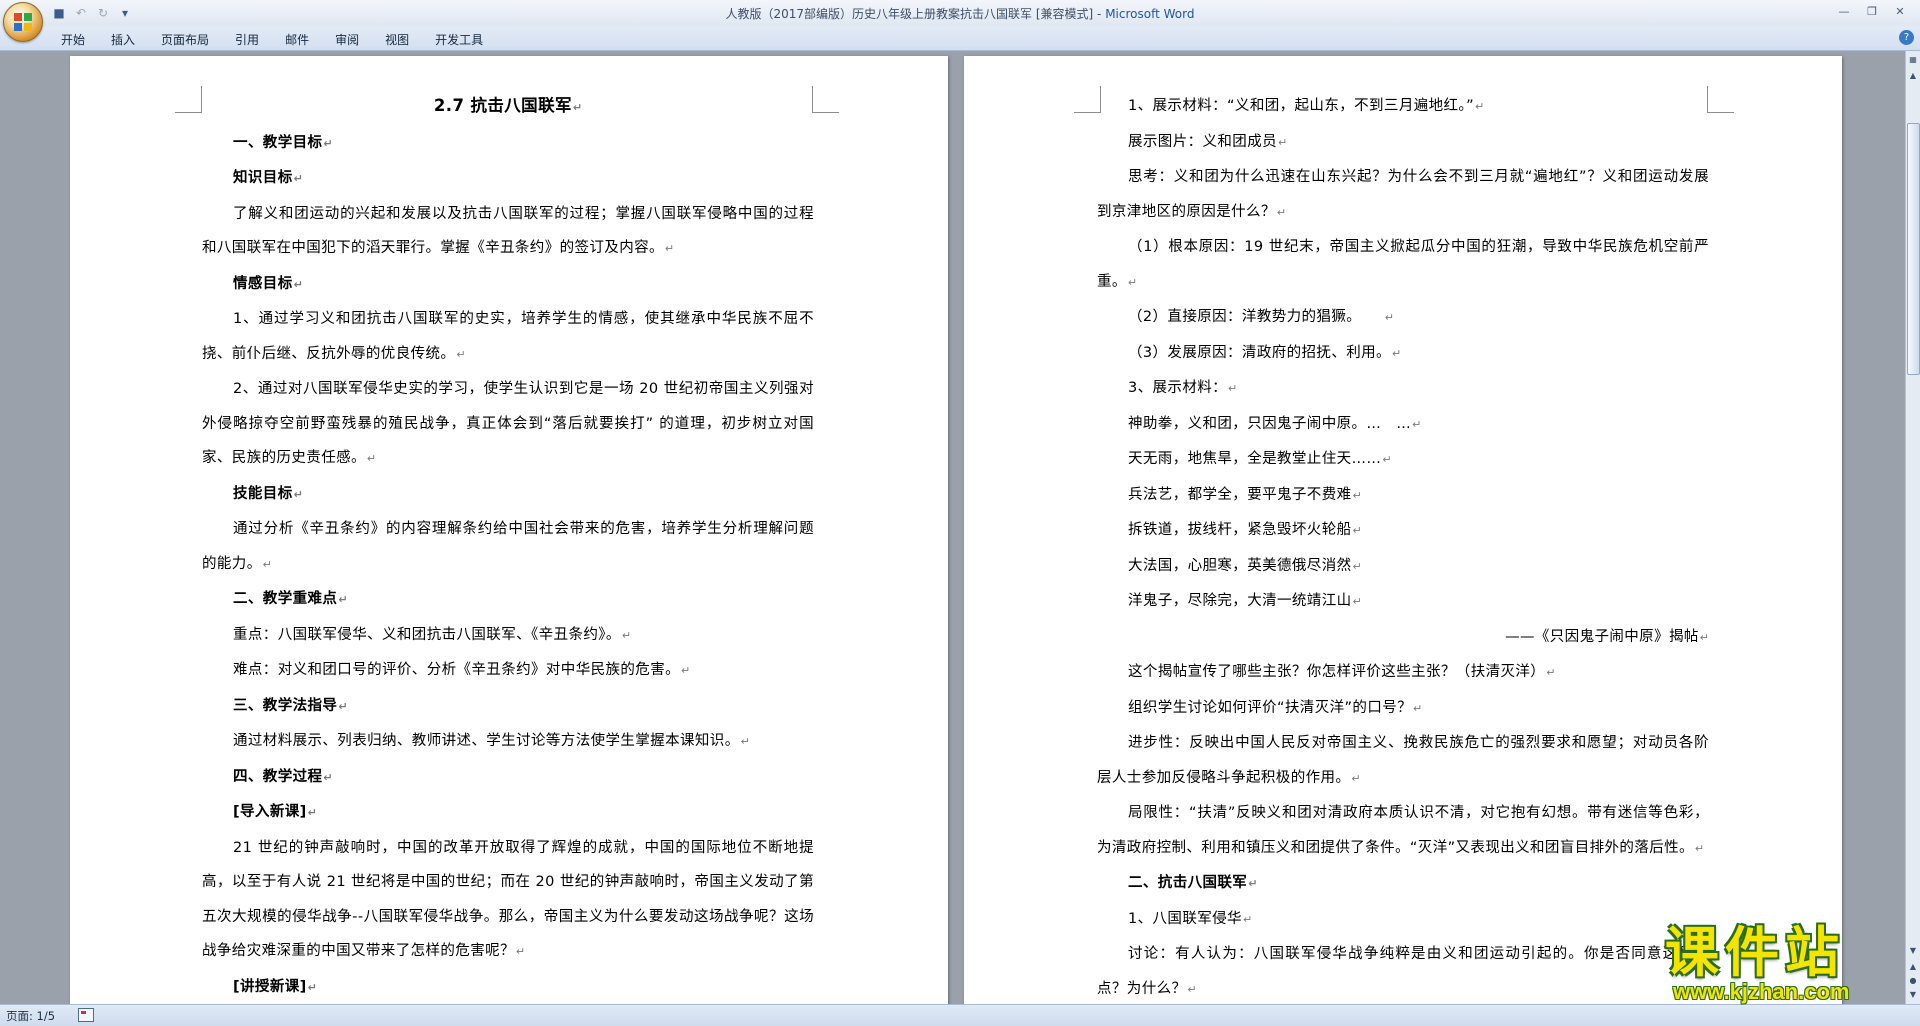  Describe the element at coordinates (185, 39) in the screenshot. I see `ribbon-tab: 页面布局` at that location.